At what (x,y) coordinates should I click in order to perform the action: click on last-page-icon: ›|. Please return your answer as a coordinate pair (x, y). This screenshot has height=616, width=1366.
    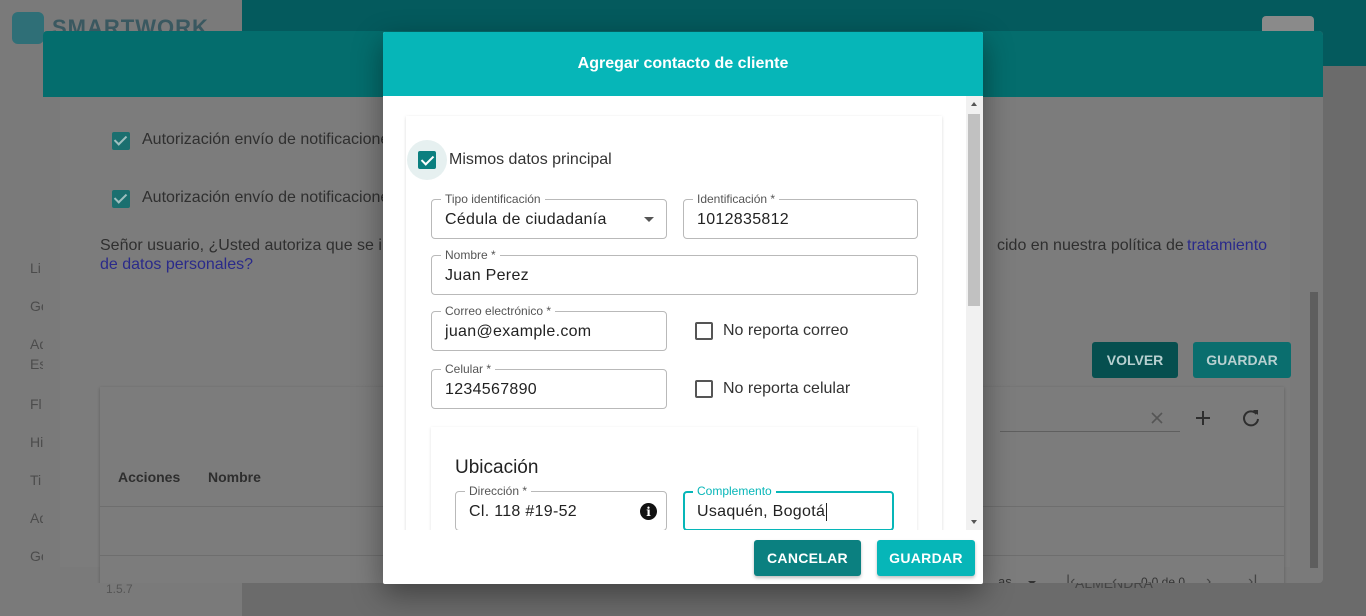
    Looking at the image, I should click on (1252, 578).